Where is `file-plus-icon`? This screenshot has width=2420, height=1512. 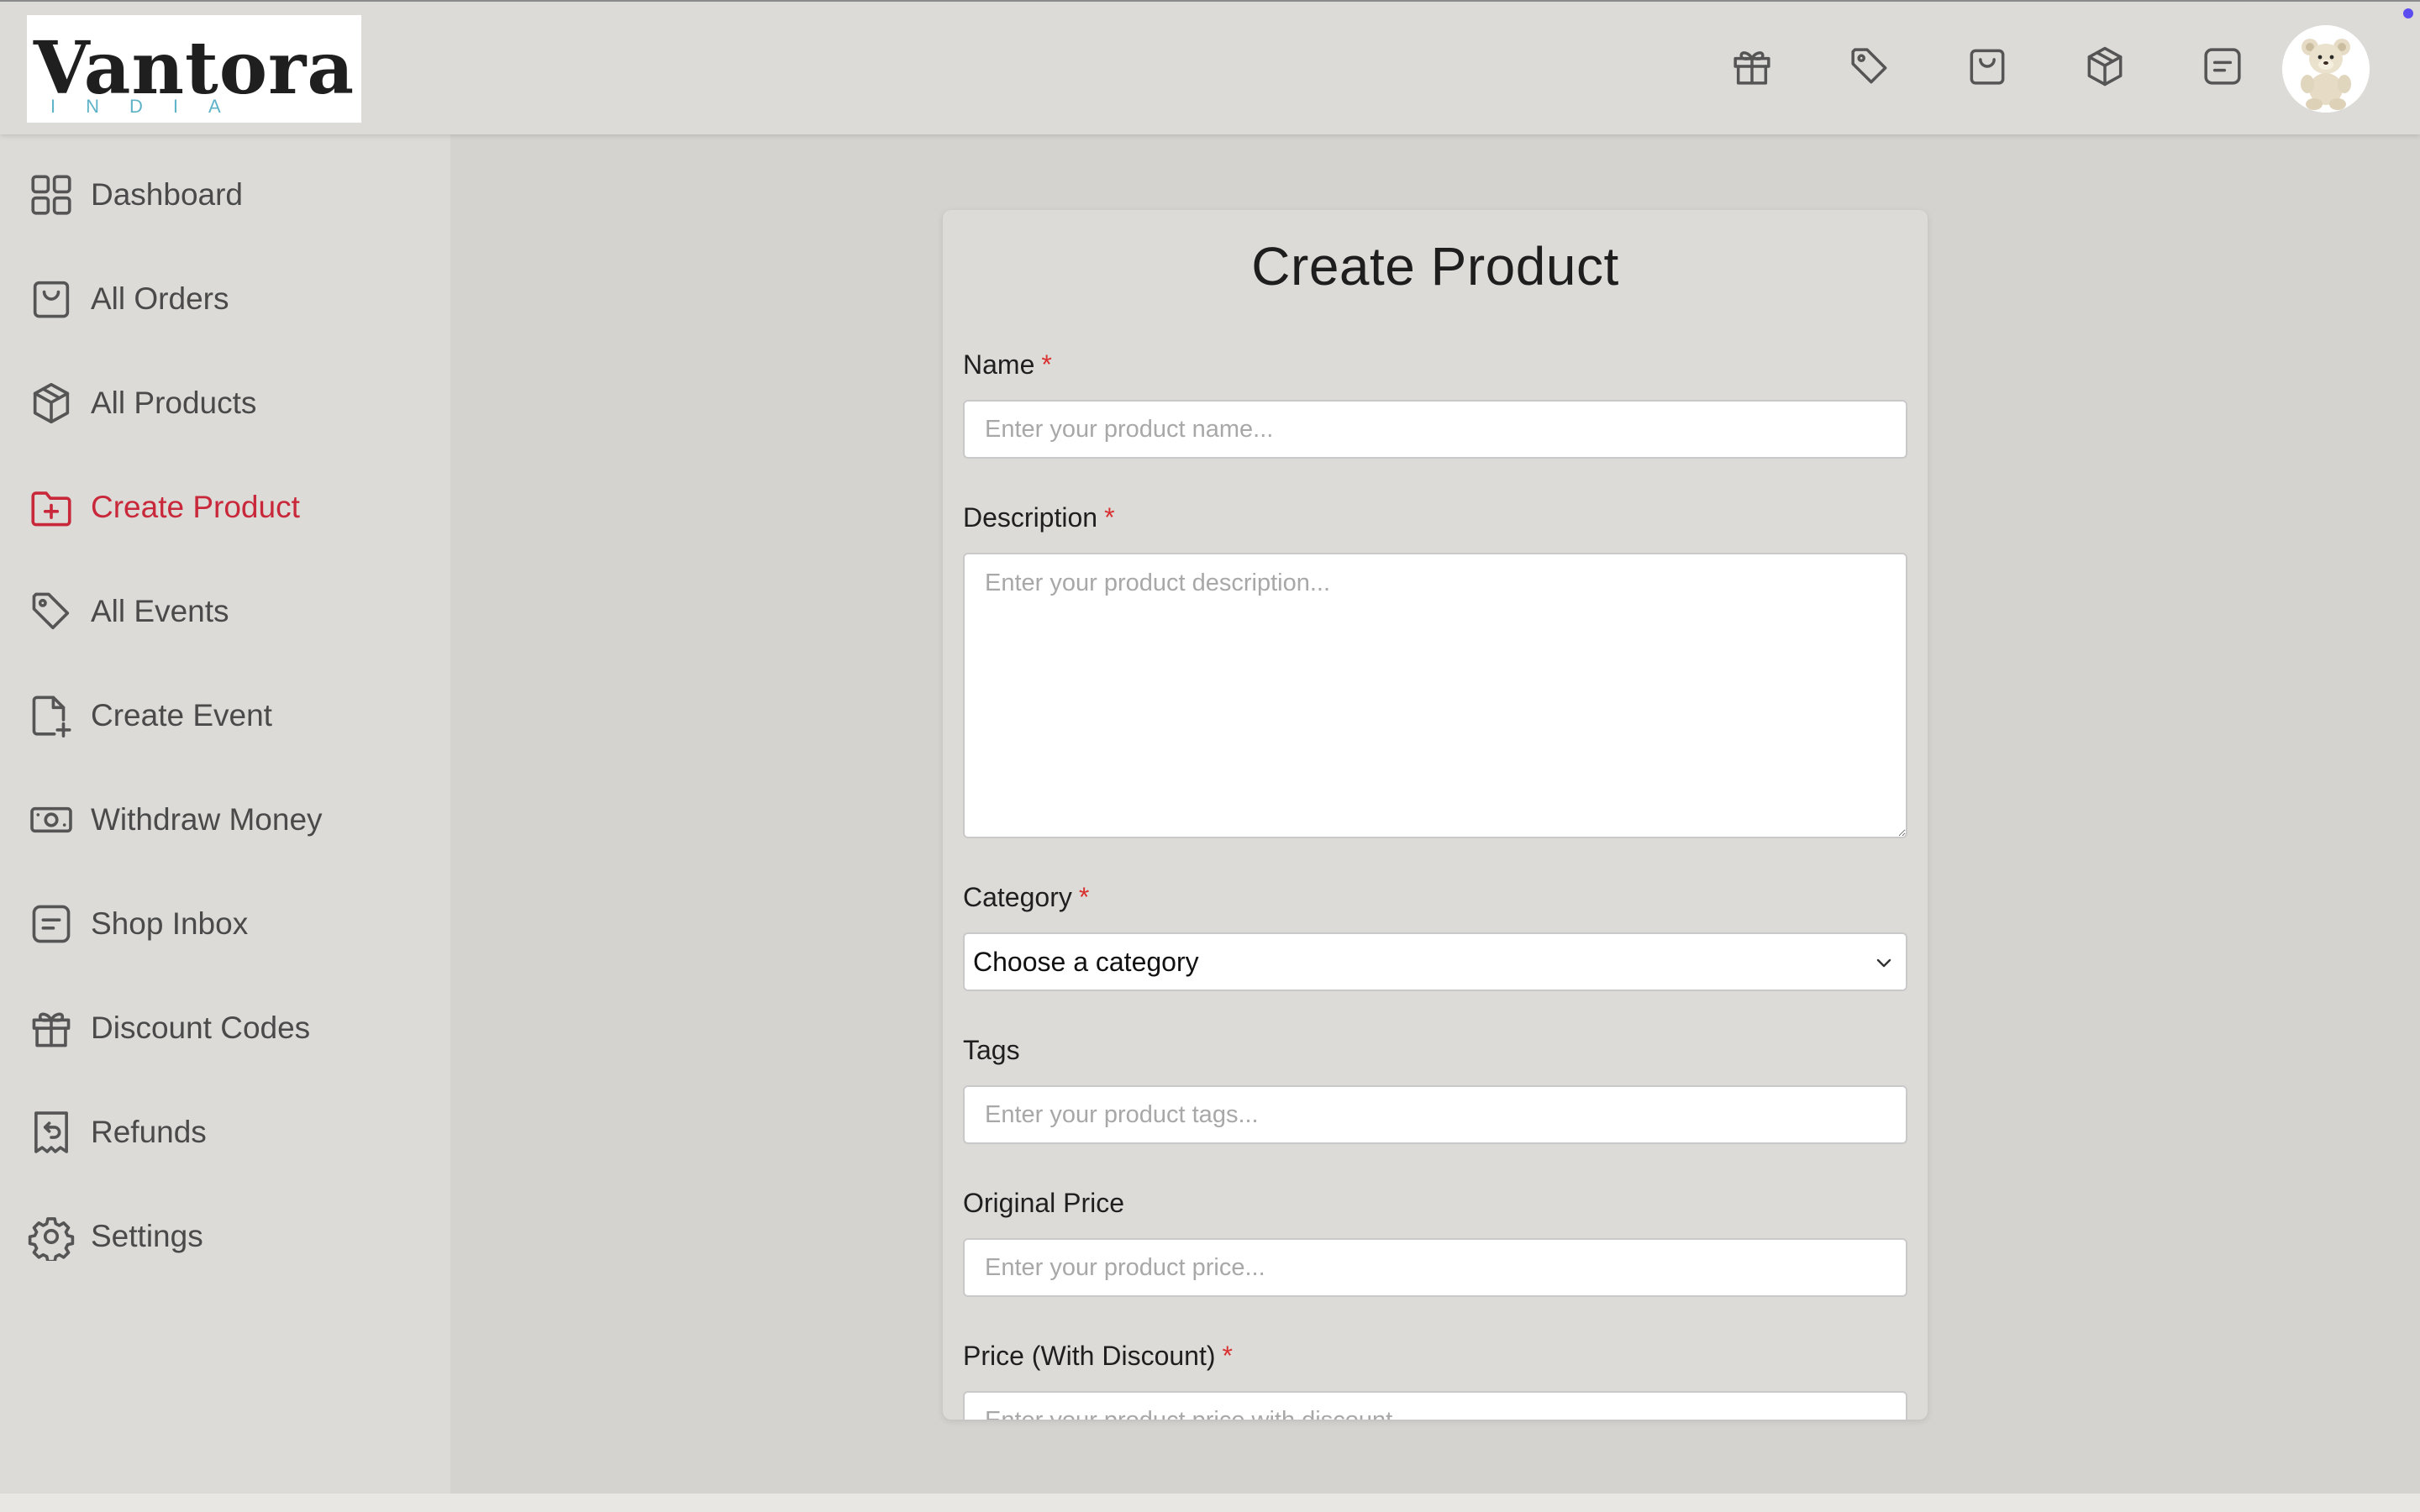 file-plus-icon is located at coordinates (52, 715).